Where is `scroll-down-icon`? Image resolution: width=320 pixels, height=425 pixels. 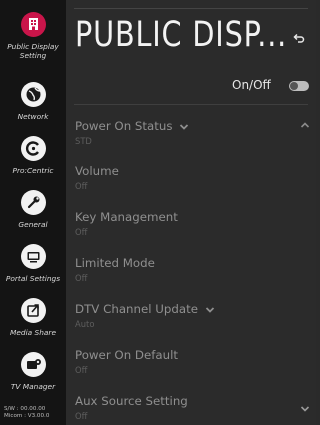 scroll-down-icon is located at coordinates (305, 409).